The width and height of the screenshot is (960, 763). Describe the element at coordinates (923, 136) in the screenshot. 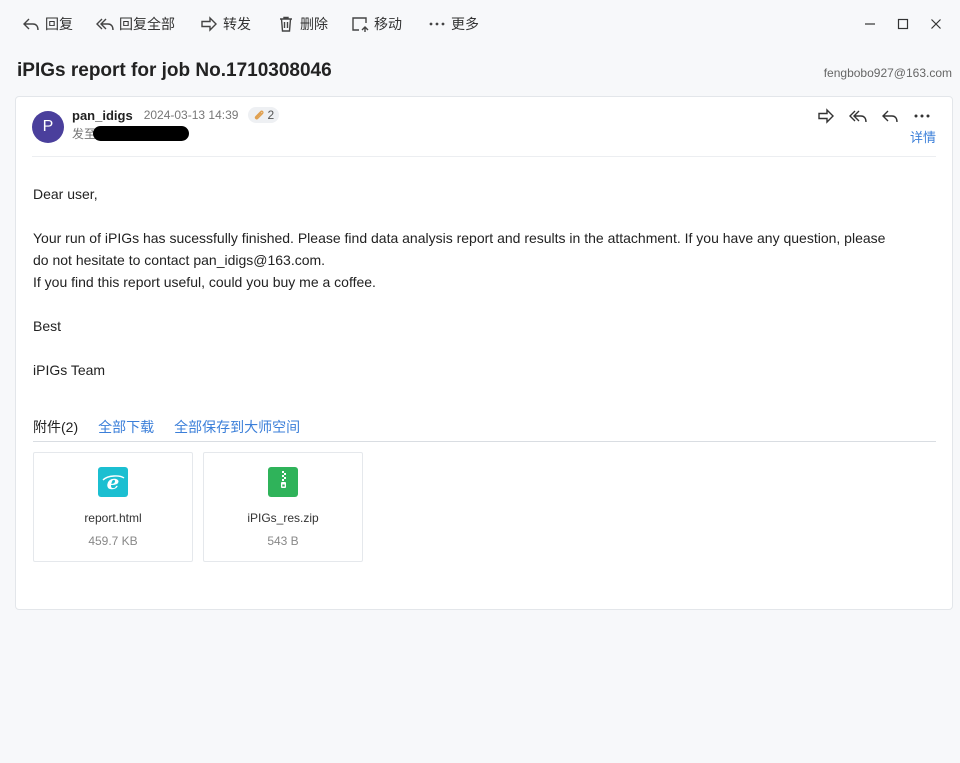

I see `details-link: 详情` at that location.